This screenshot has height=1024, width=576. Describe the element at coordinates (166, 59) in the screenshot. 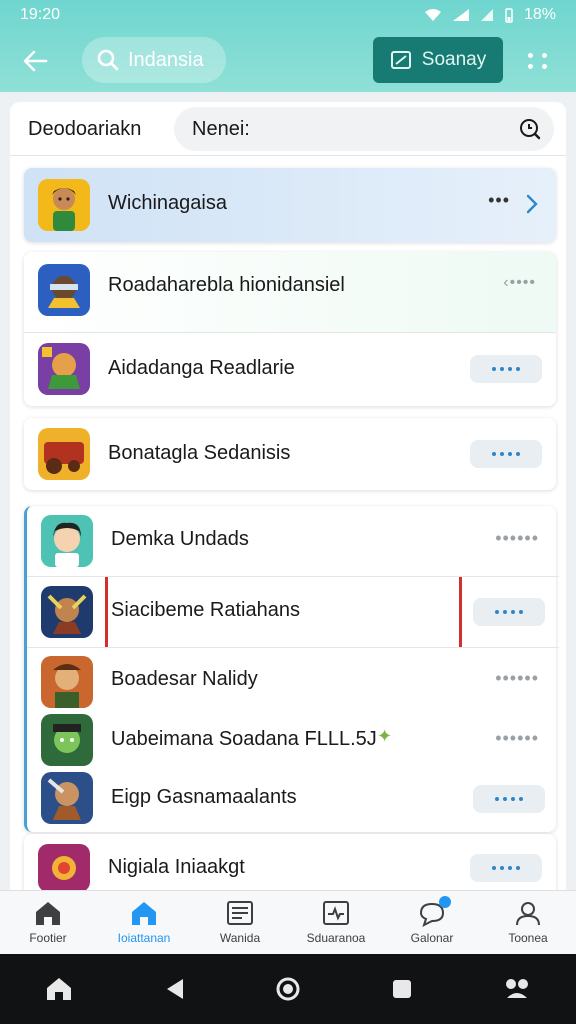

I see `header-search-label: Indansia` at that location.